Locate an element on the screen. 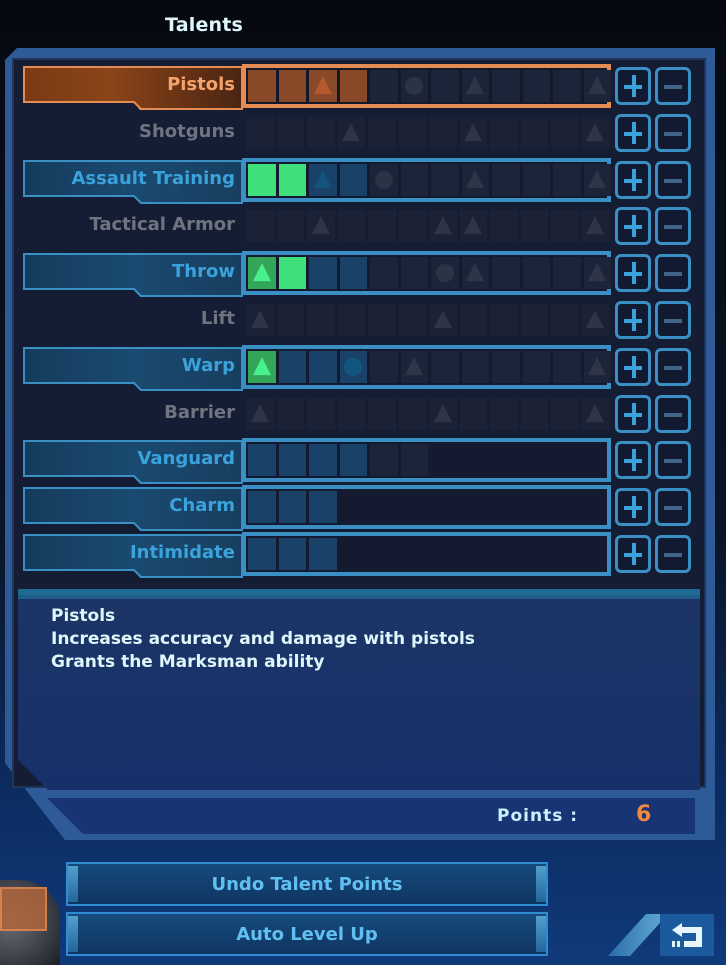  talent-row: Warp is located at coordinates (358, 367).